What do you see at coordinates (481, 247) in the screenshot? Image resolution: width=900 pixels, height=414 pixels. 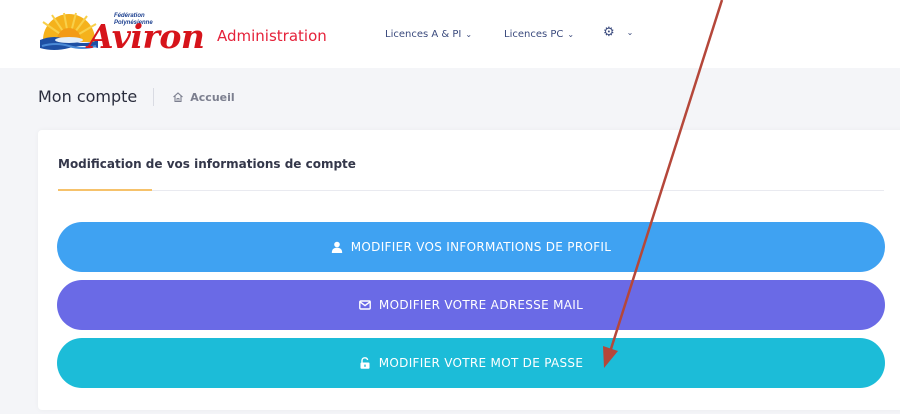 I see `button-label: MODIFIER VOS INFORMATIONS DE PROFIL` at bounding box center [481, 247].